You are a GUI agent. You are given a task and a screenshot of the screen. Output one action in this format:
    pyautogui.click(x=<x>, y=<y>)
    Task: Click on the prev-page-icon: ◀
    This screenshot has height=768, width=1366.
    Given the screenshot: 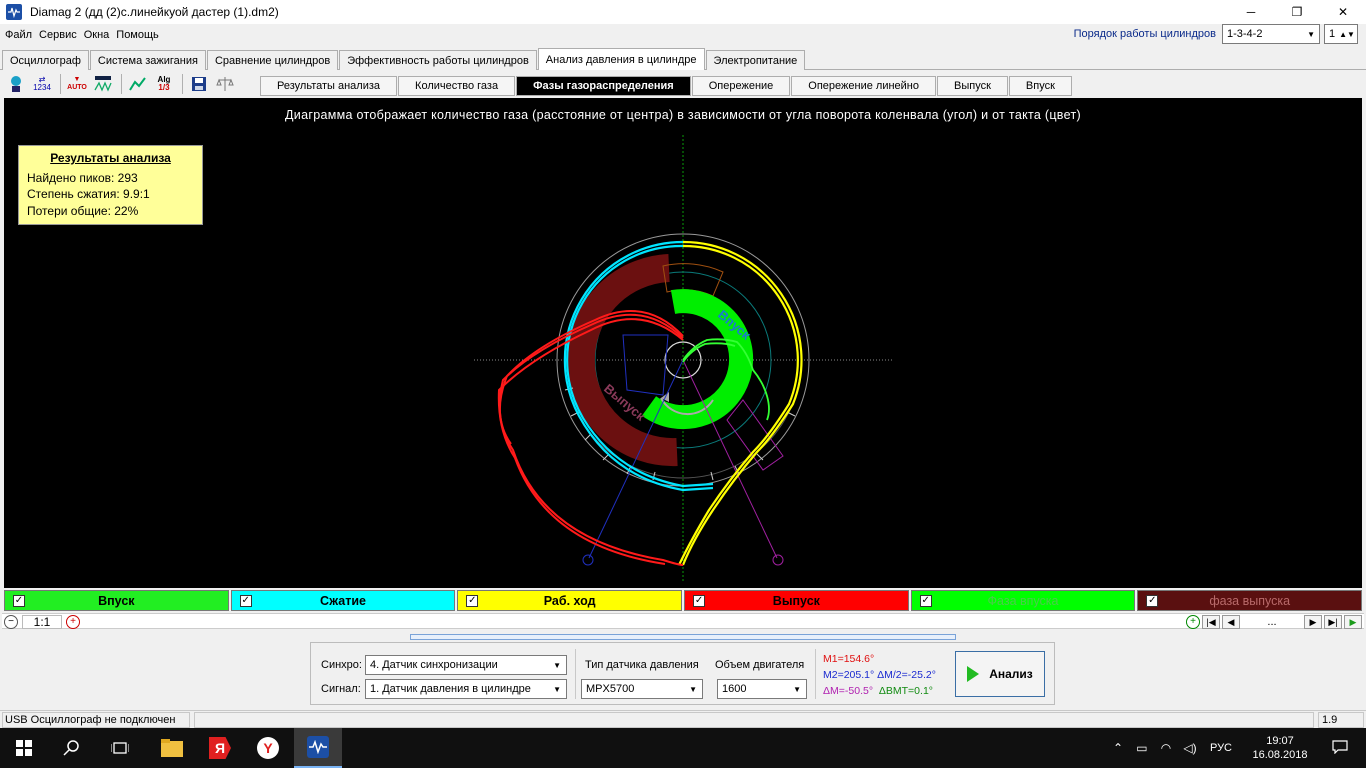 What is the action you would take?
    pyautogui.click(x=1231, y=622)
    